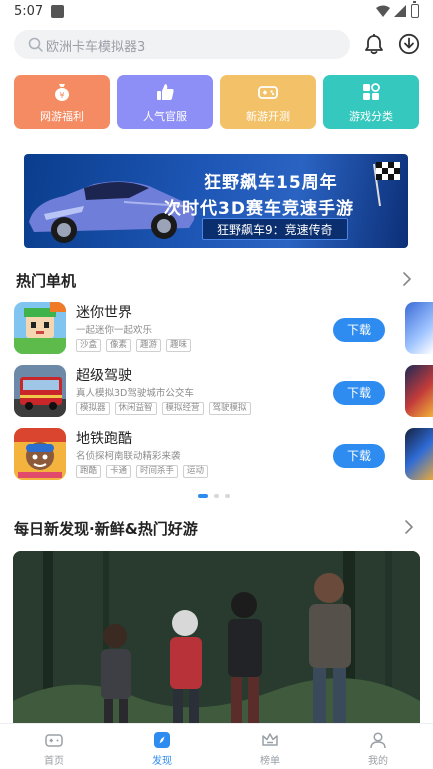  I want to click on nav-rankings: 榜单, so click(270, 746).